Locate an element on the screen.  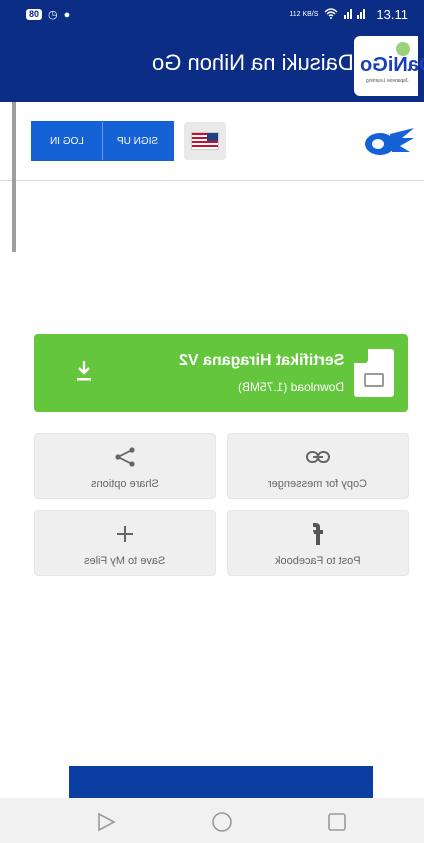
signup-button: SIGN UP is located at coordinates (138, 141).